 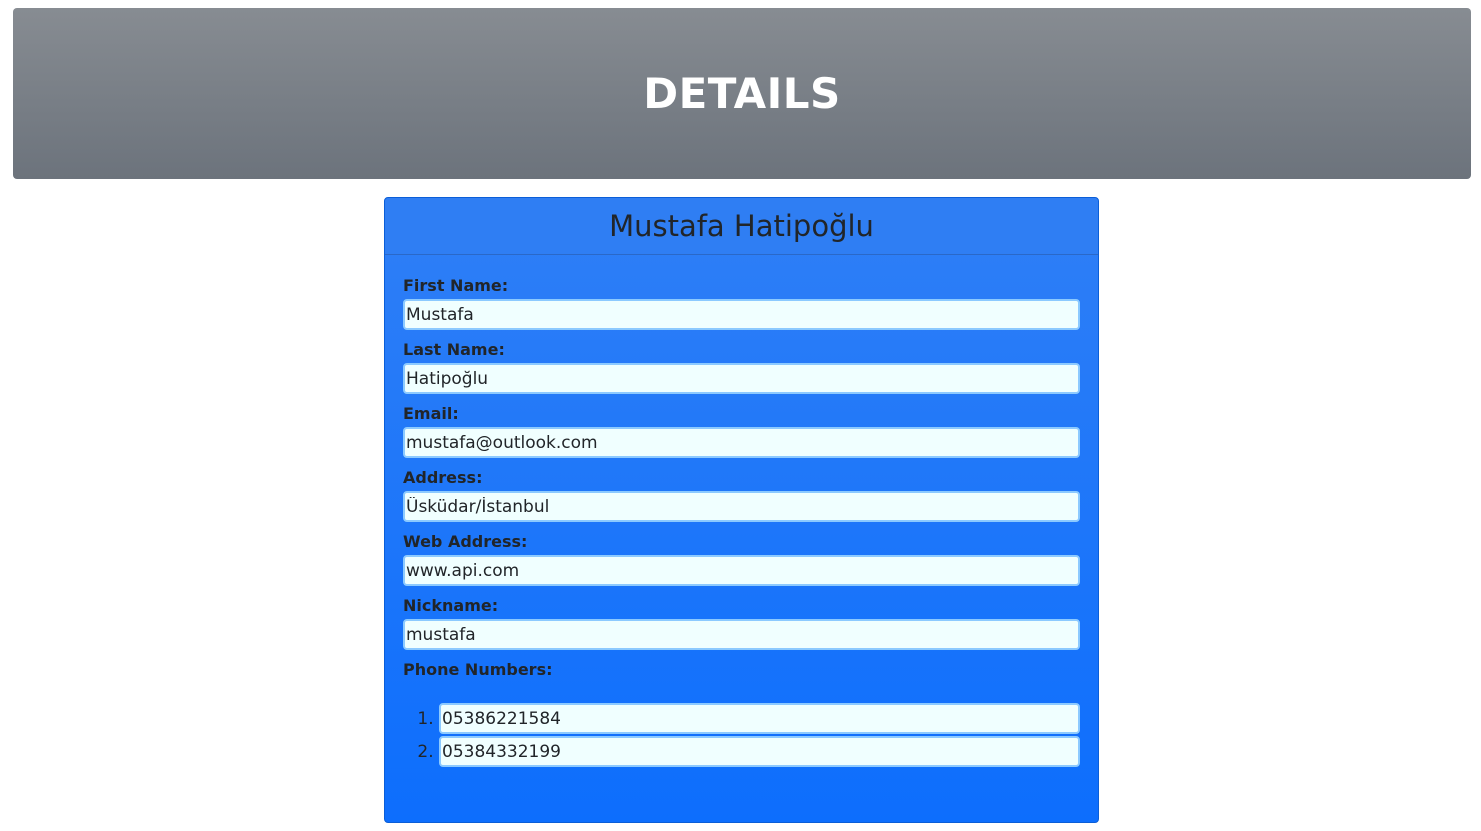 What do you see at coordinates (443, 477) in the screenshot?
I see `address-label: Address:` at bounding box center [443, 477].